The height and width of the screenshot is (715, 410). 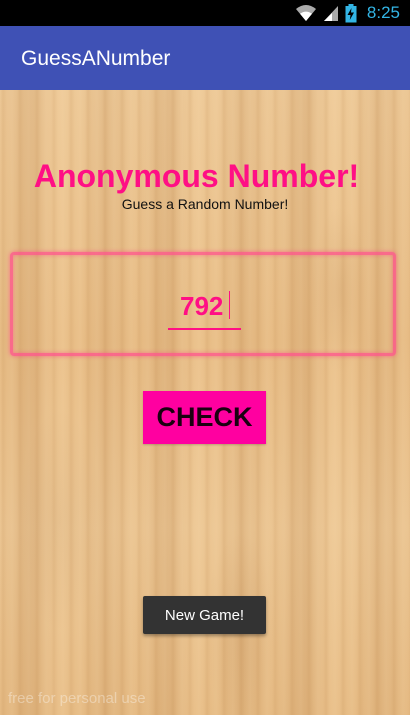 What do you see at coordinates (77, 698) in the screenshot?
I see `watermark-text: free for personal use` at bounding box center [77, 698].